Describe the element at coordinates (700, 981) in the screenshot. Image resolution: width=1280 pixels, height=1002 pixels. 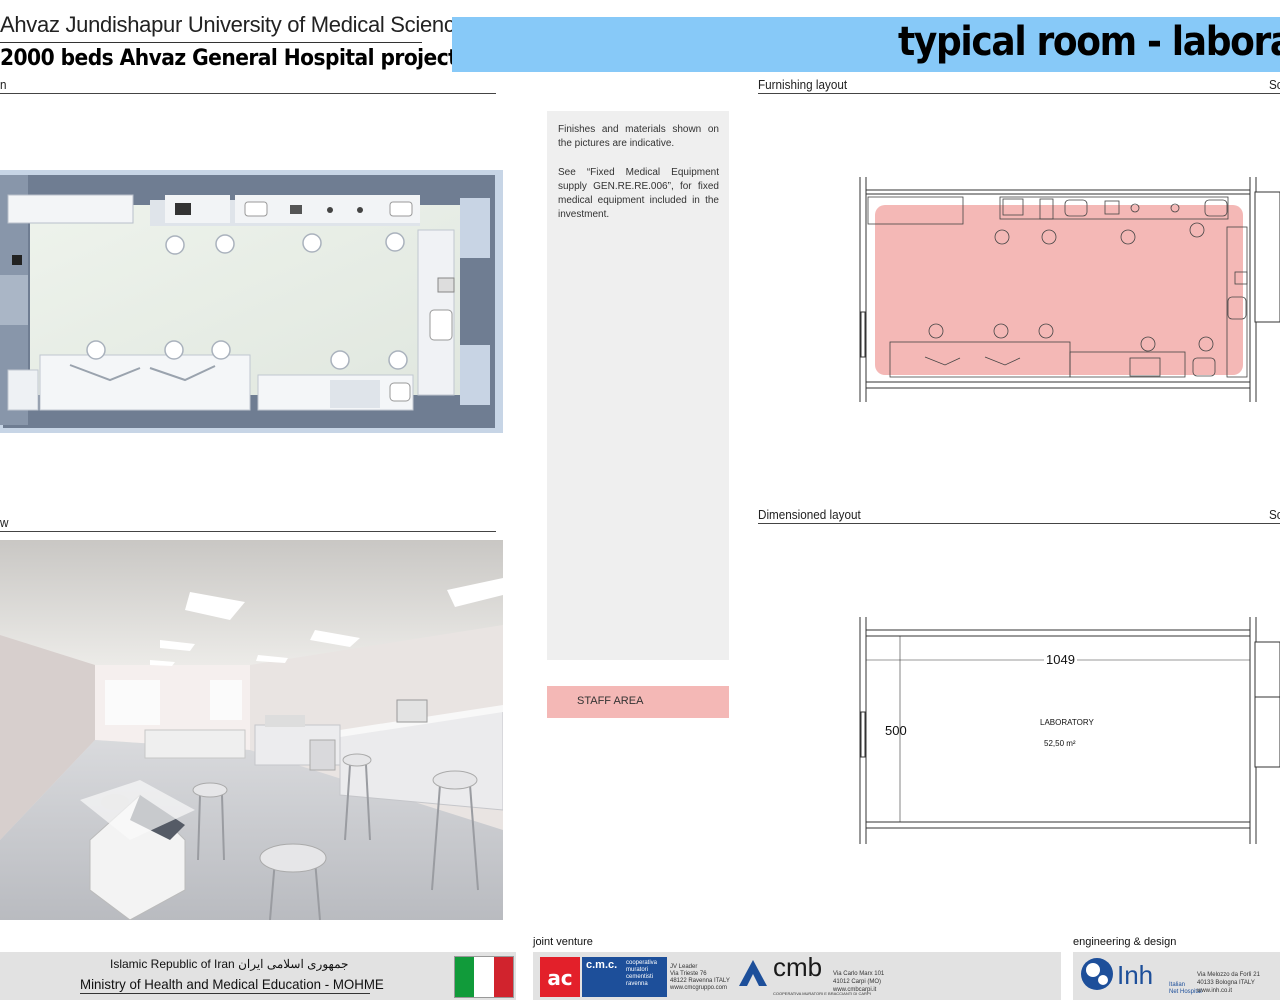
I see `cmc-address-3: 48122 Ravenna ITALY` at that location.